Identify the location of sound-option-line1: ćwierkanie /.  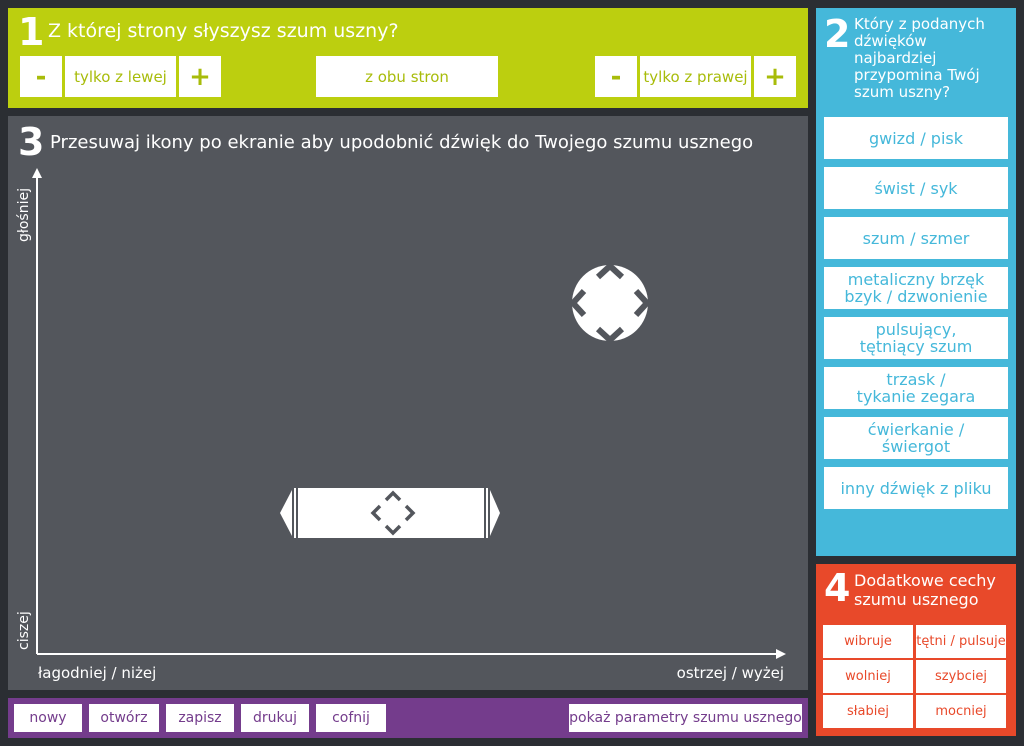
(916, 429).